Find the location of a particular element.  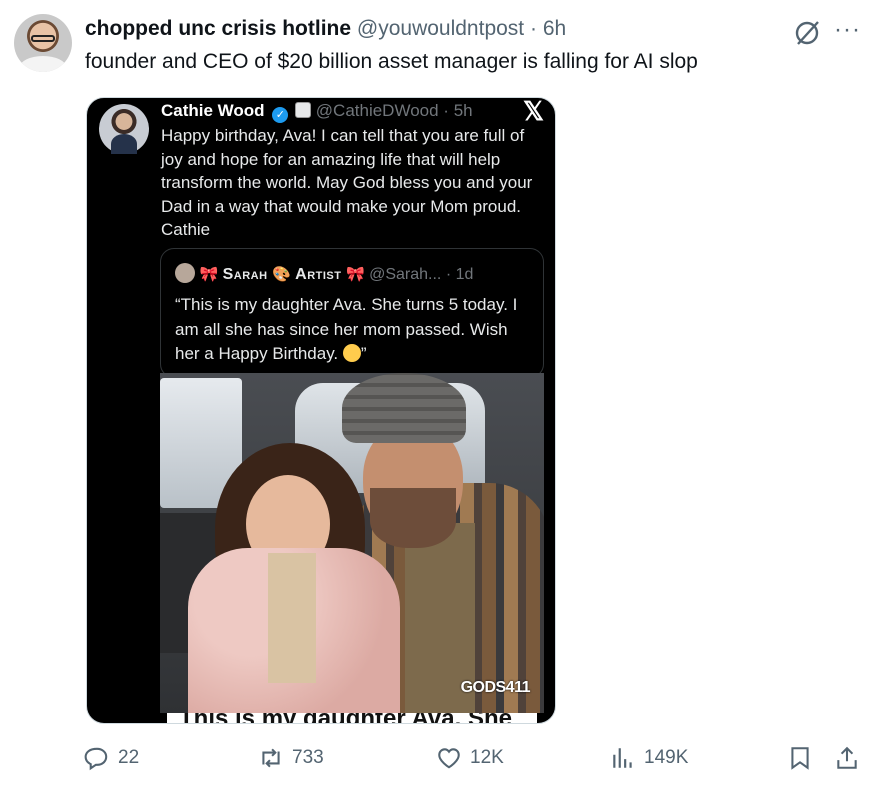

more-icon: ··· is located at coordinates (847, 30).